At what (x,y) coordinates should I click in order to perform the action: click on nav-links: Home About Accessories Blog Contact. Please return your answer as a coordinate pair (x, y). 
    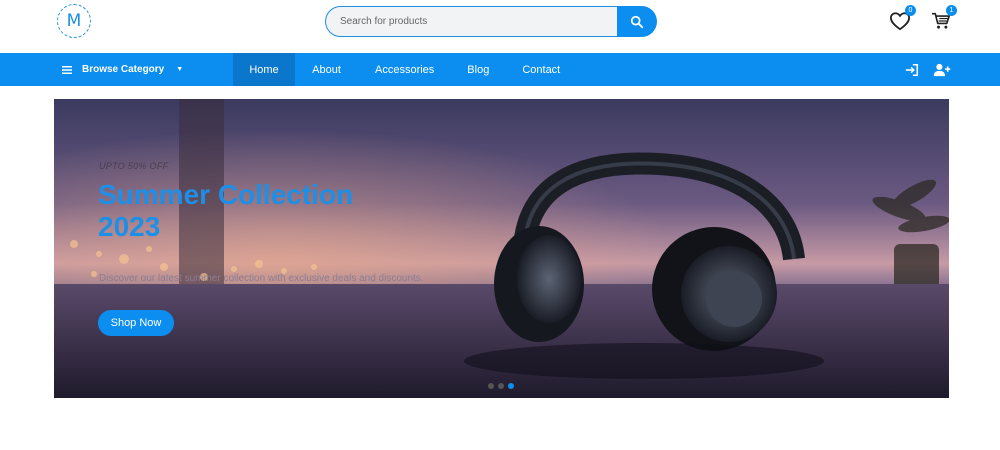
    Looking at the image, I should click on (396, 69).